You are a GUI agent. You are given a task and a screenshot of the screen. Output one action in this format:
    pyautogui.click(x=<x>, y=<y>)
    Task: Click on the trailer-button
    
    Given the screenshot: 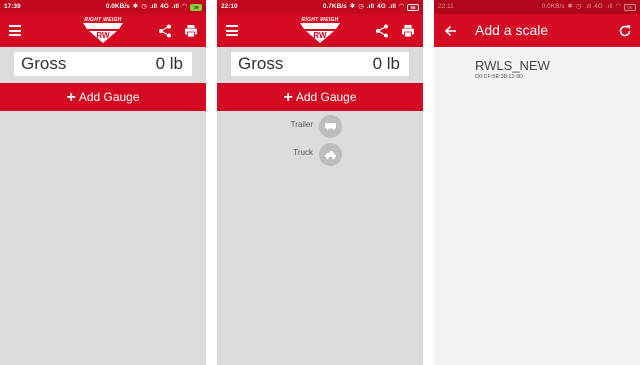 What is the action you would take?
    pyautogui.click(x=330, y=126)
    